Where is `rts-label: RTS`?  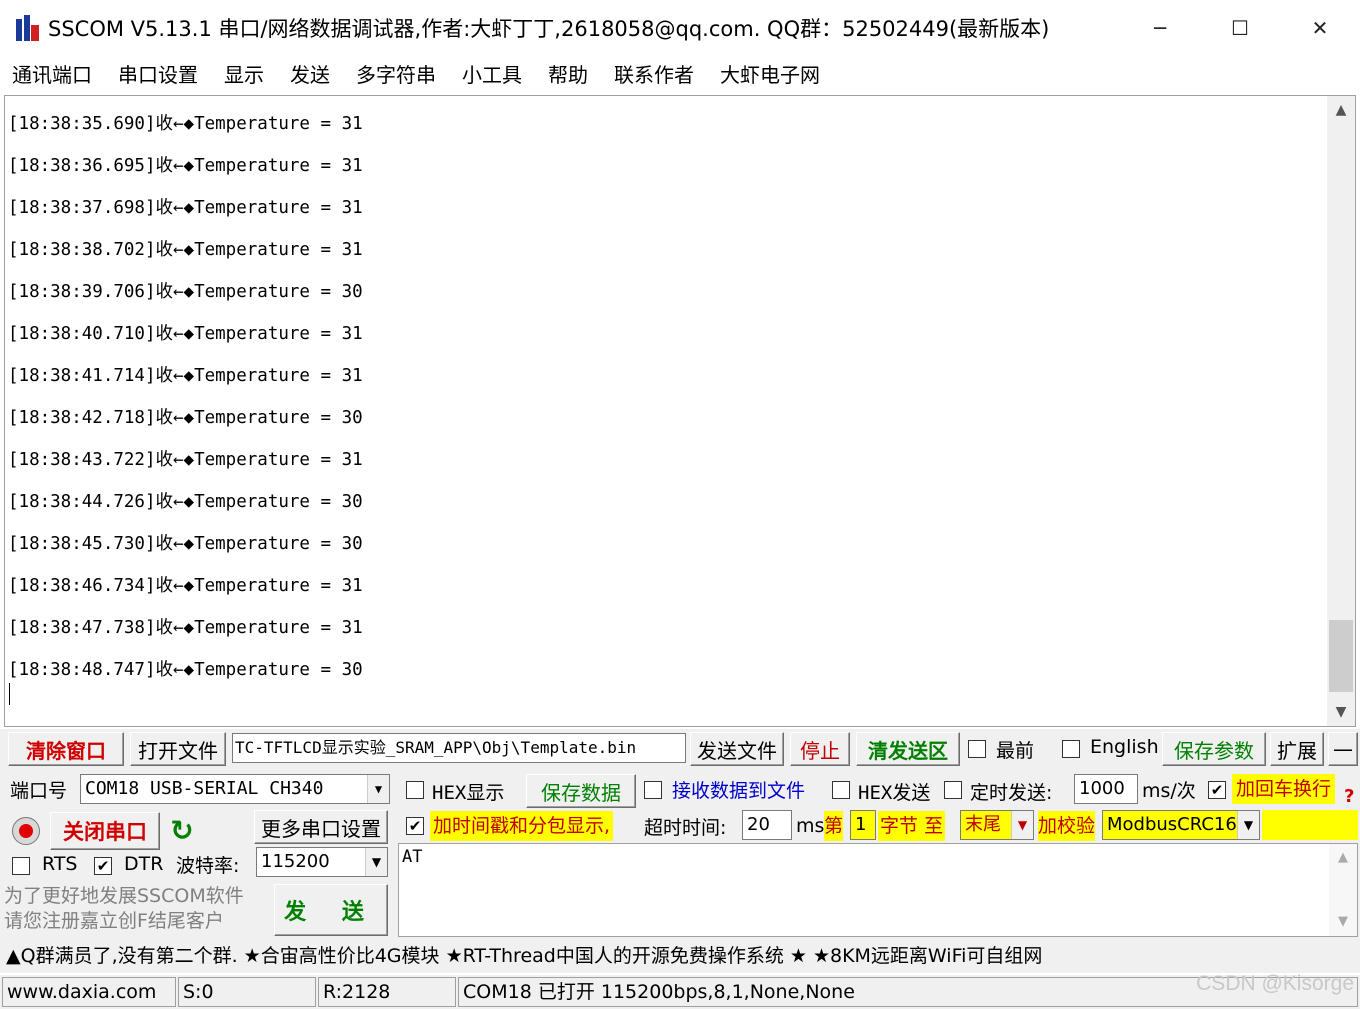
rts-label: RTS is located at coordinates (60, 864).